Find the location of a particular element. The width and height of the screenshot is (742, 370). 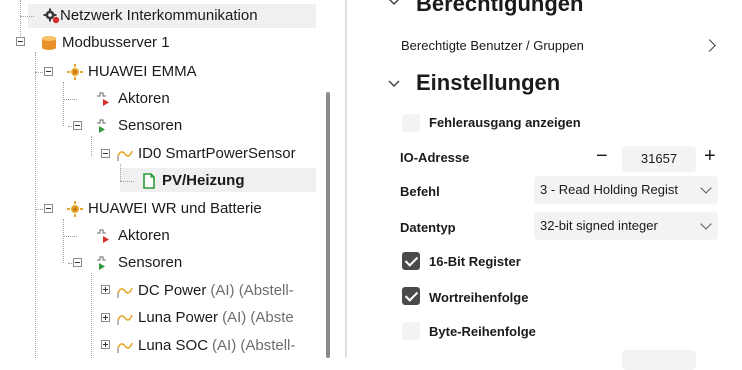

tree-item-id0: ID0 SmartPowerSensor is located at coordinates (206, 154).